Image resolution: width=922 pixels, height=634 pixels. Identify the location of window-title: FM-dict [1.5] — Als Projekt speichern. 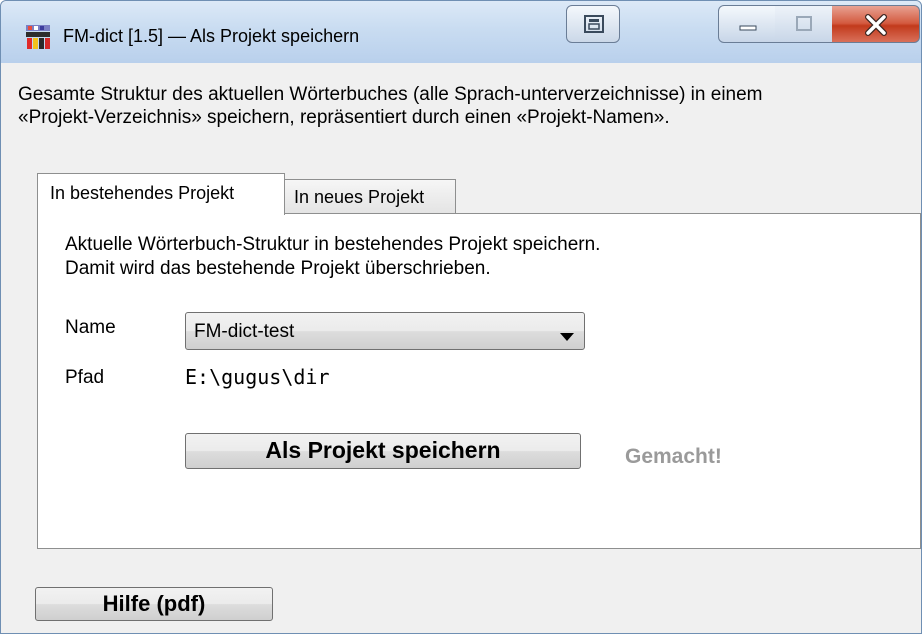
(211, 36).